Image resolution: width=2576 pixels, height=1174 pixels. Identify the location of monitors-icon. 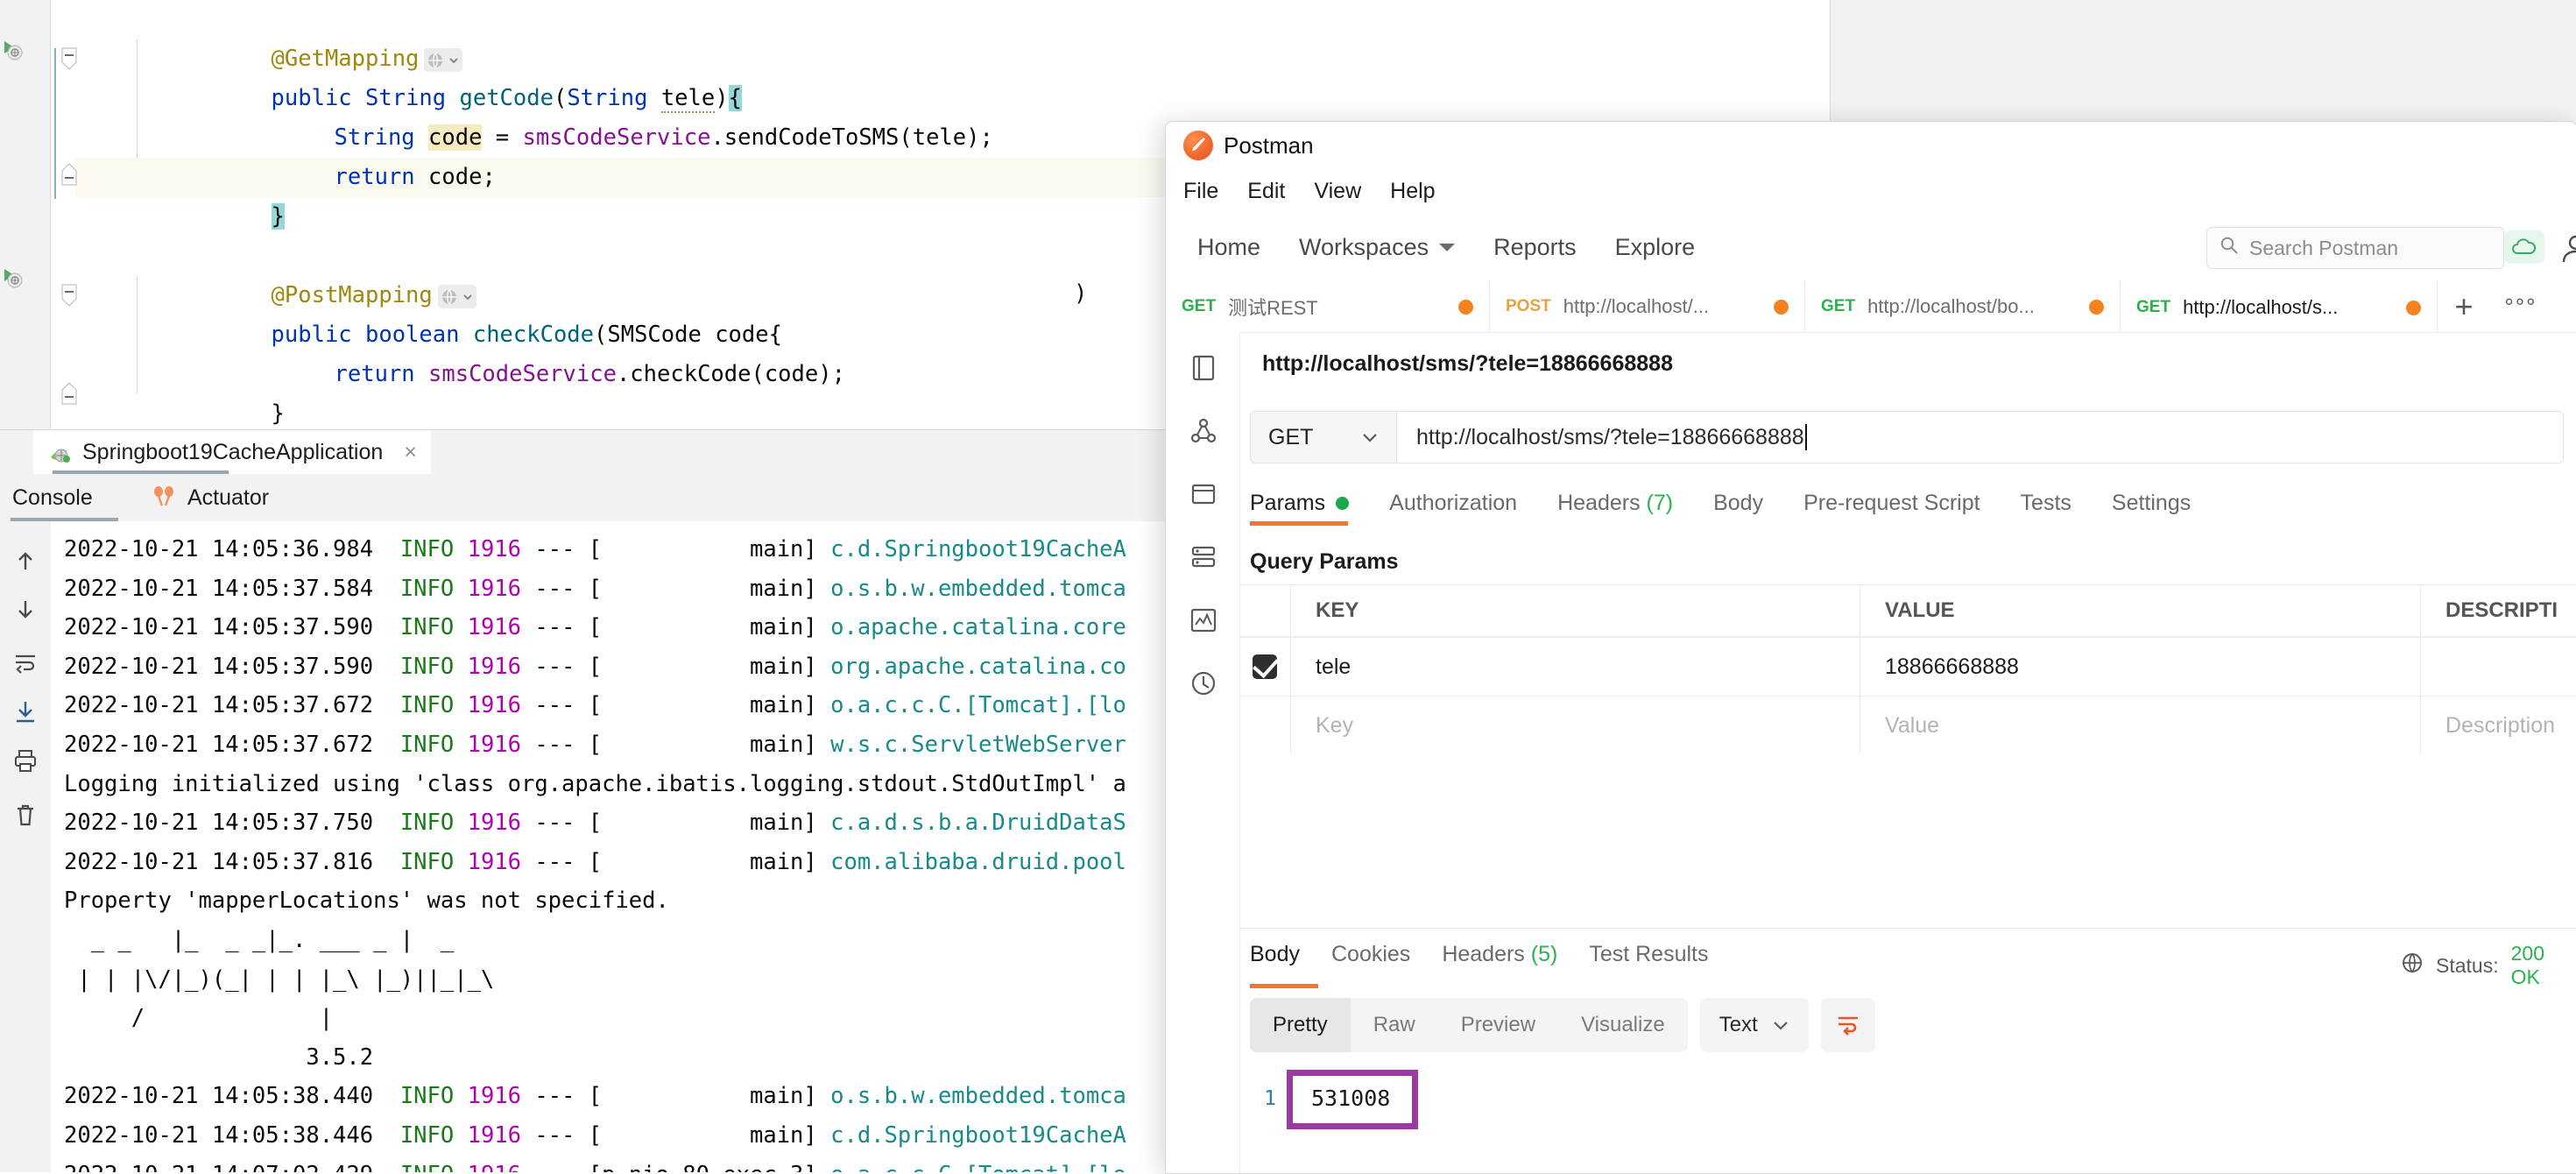
(1203, 620).